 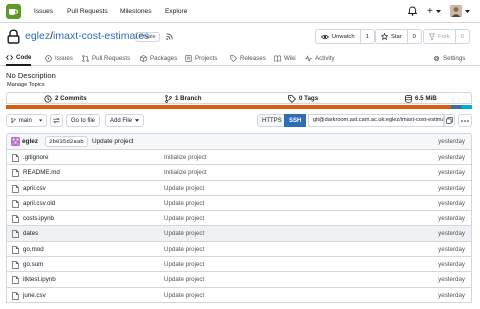 I want to click on project-icon, so click(x=188, y=58).